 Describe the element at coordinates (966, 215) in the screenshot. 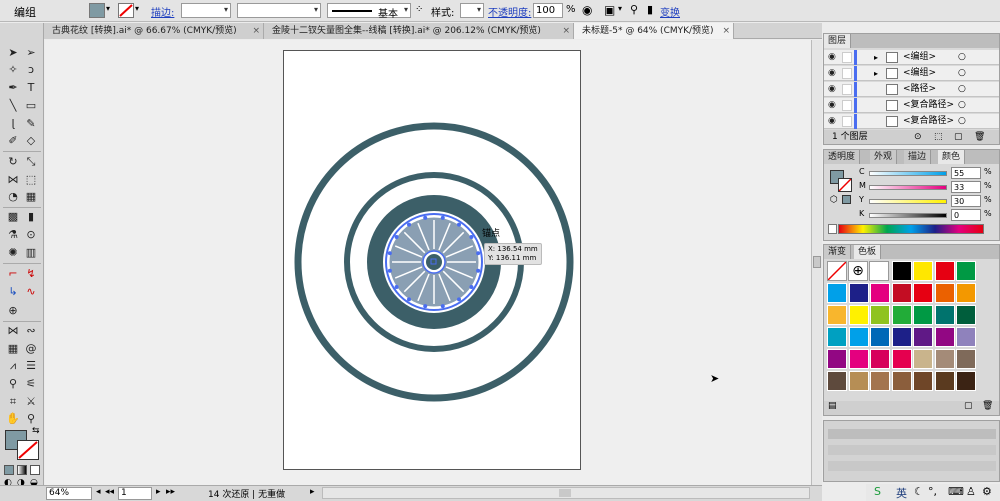

I see `channel-value-input: 0` at that location.